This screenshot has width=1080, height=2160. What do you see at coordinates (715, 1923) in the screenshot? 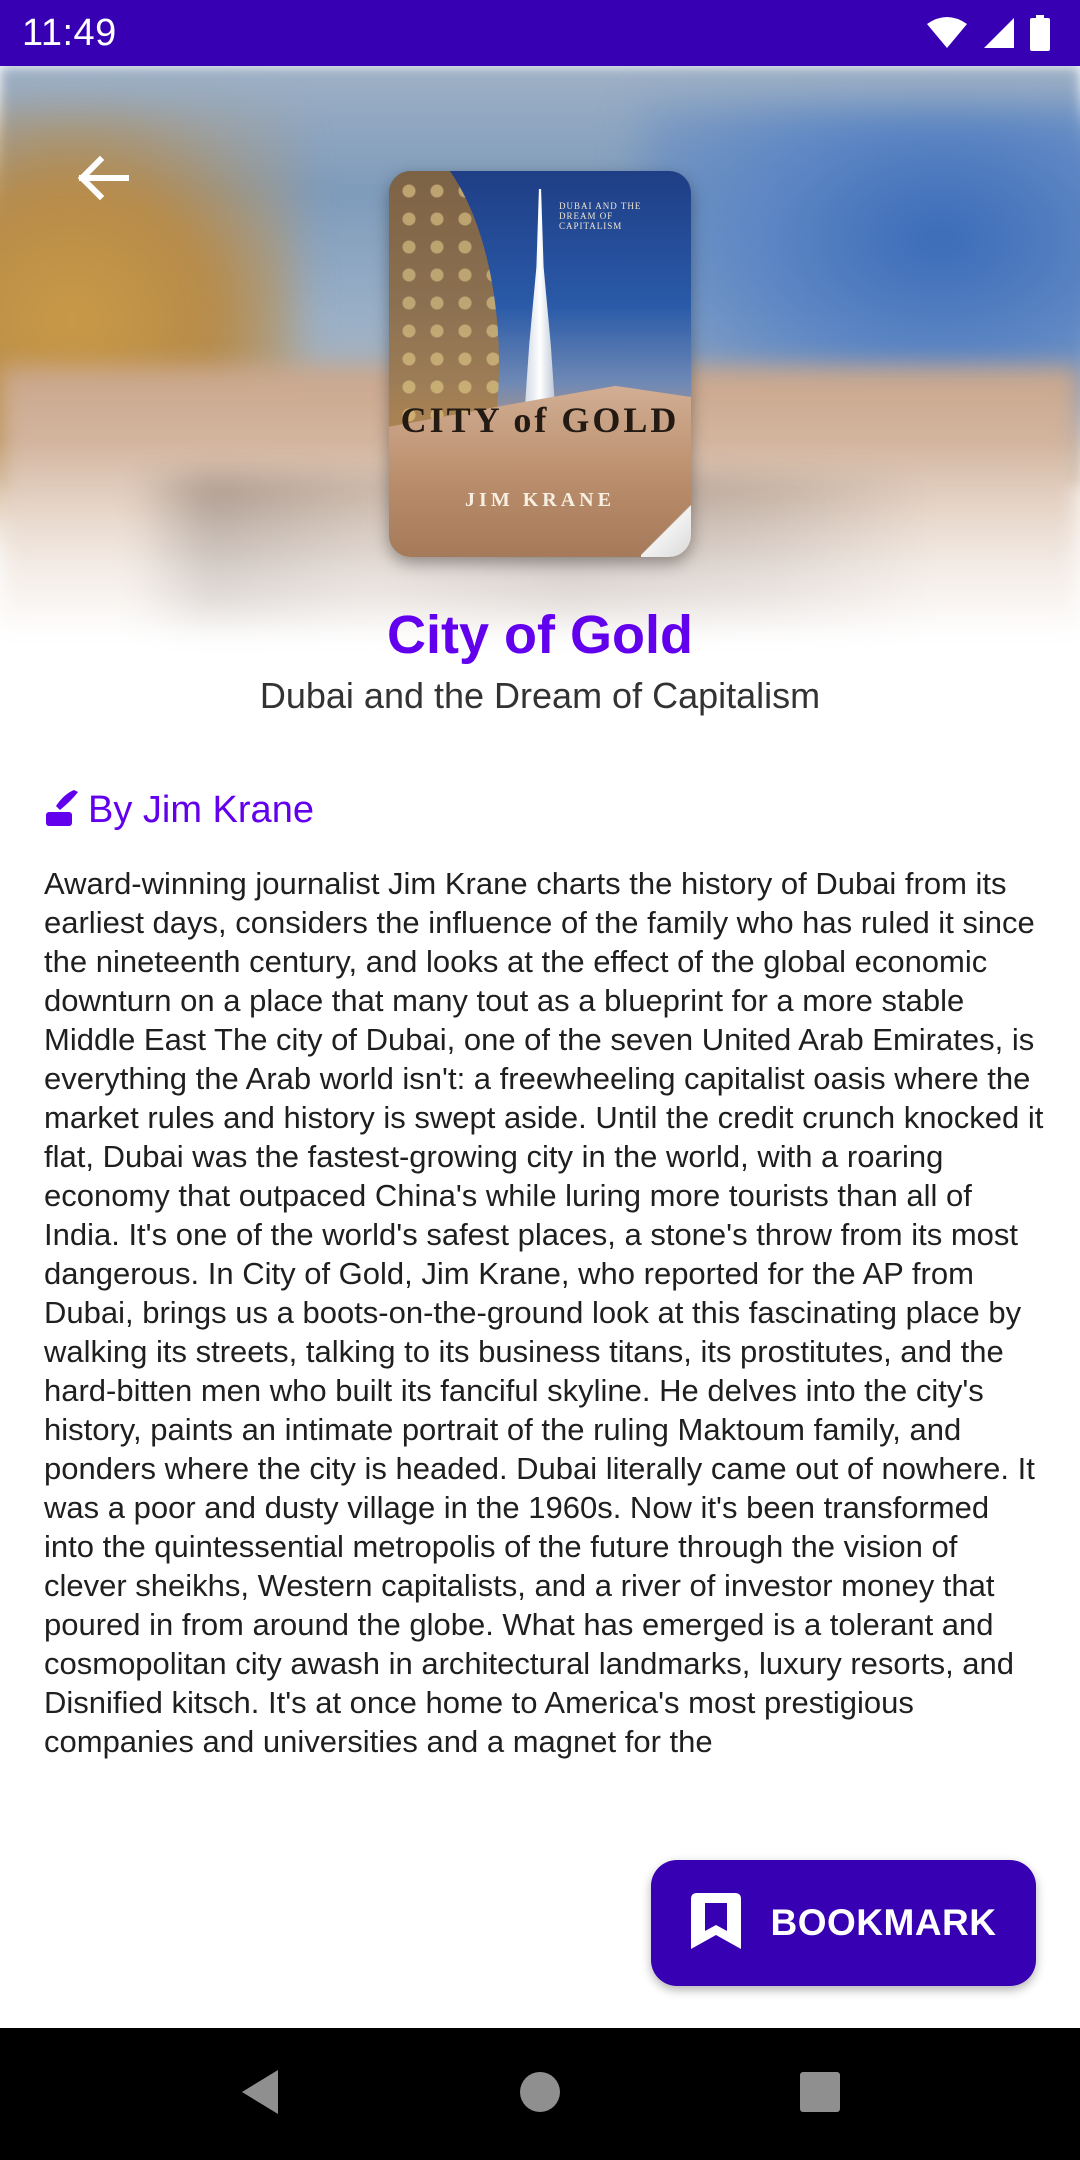
I see `bookmark-icon` at bounding box center [715, 1923].